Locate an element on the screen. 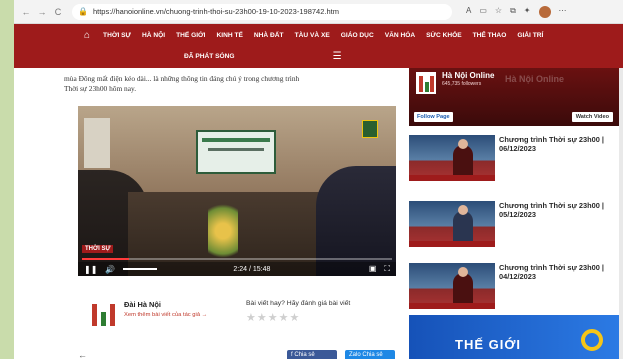  news-title: Chương trình Thời sự 23h00 | 04/12/2023 is located at coordinates (561, 272).